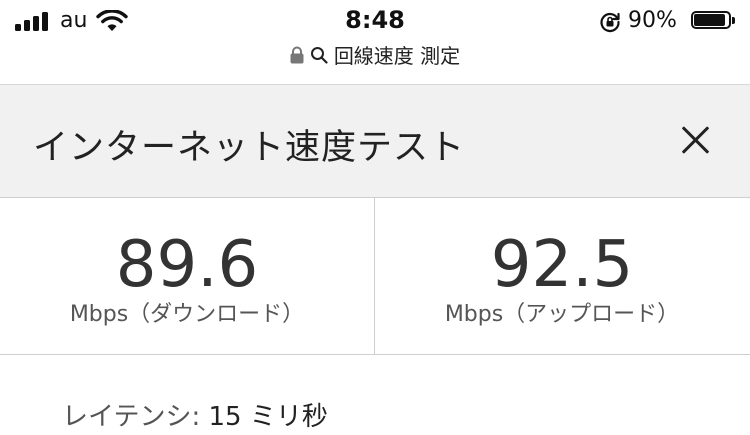 The height and width of the screenshot is (435, 750). Describe the element at coordinates (319, 55) in the screenshot. I see `search-icon` at that location.